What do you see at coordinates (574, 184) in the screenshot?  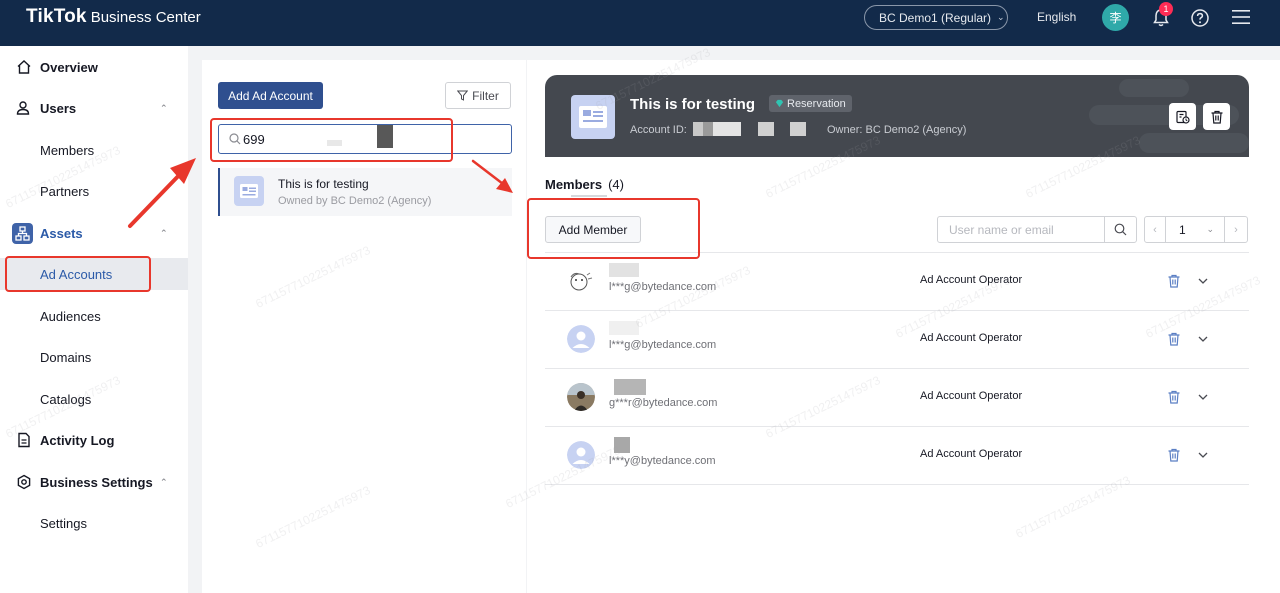 I see `members-tab-label: Members` at bounding box center [574, 184].